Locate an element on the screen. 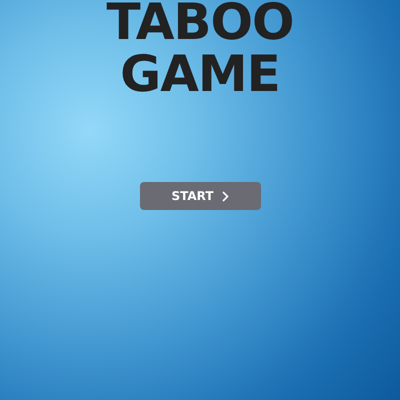 Image resolution: width=400 pixels, height=400 pixels. chevron-right-icon is located at coordinates (225, 196).